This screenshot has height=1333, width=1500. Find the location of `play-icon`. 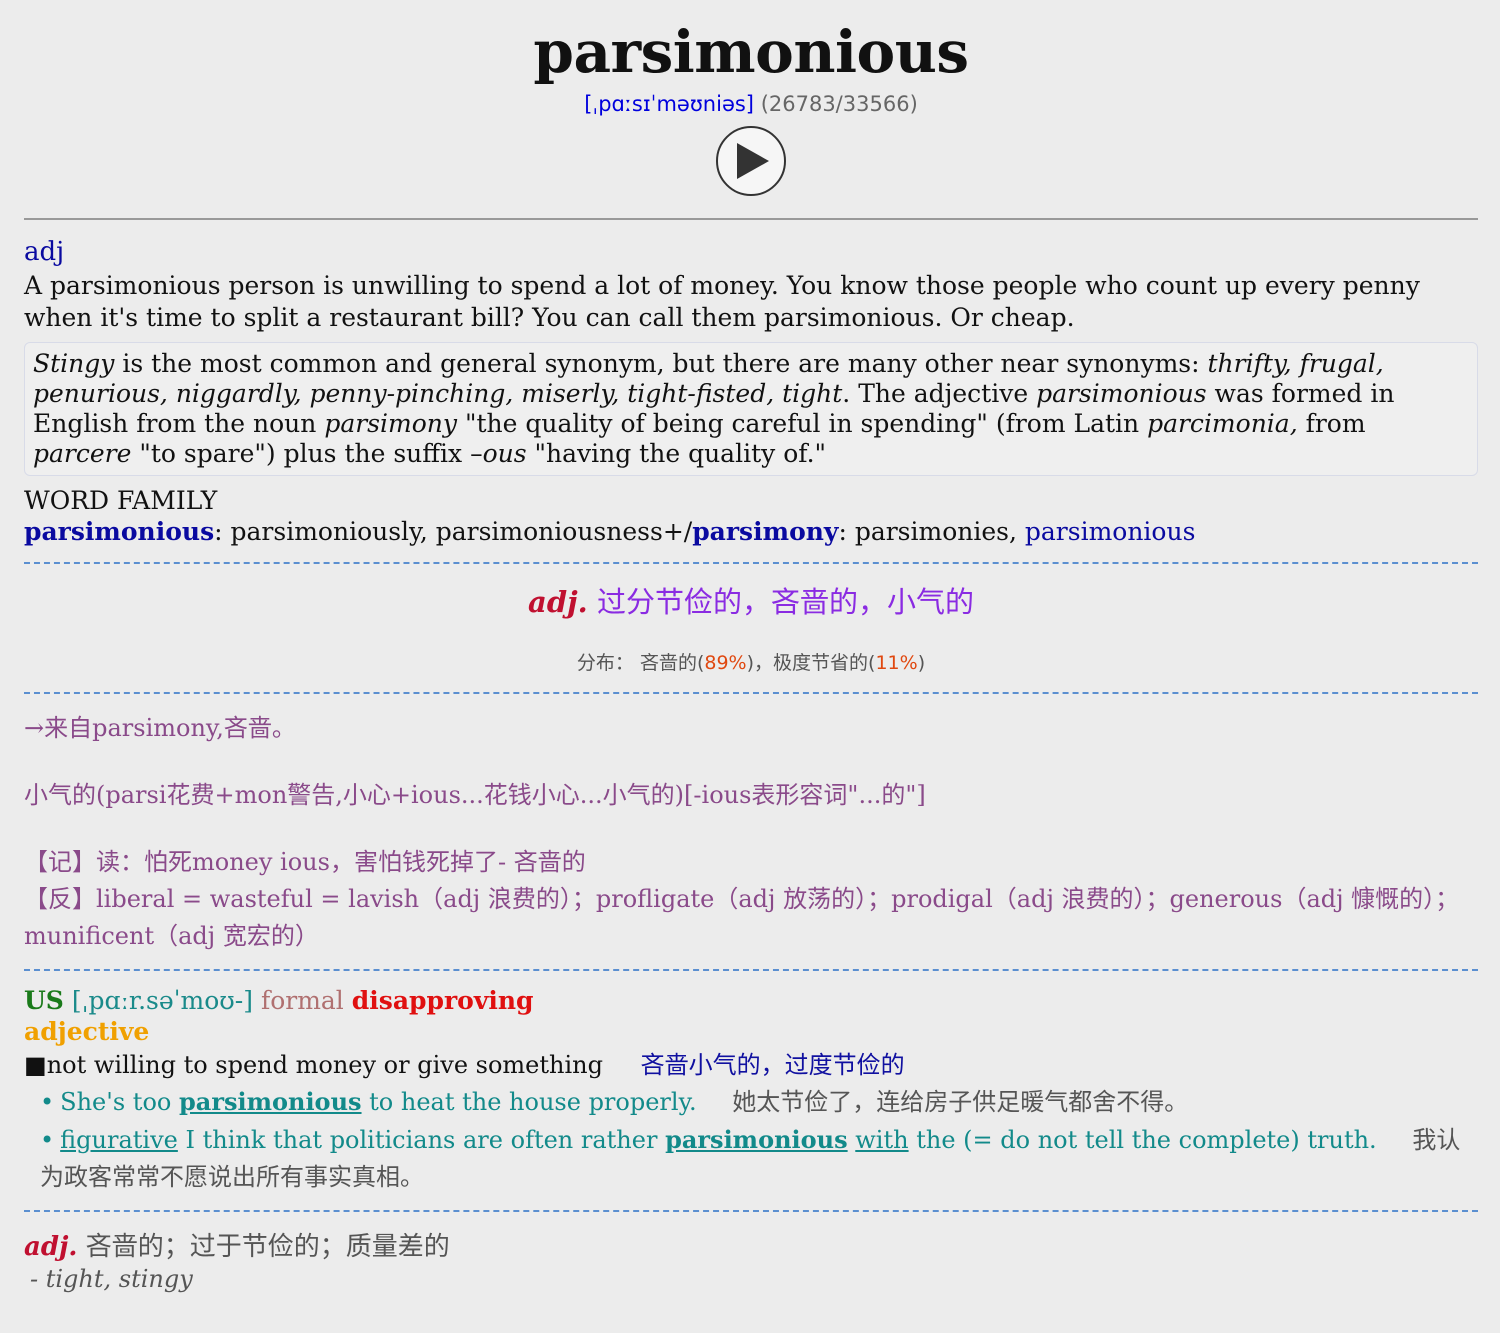

play-icon is located at coordinates (753, 161).